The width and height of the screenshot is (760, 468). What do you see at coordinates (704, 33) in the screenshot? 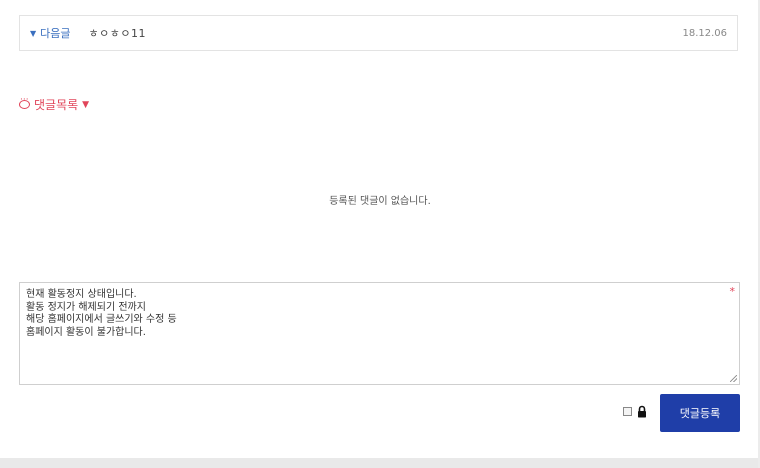
I see `next-post-date: 18.12.06` at bounding box center [704, 33].